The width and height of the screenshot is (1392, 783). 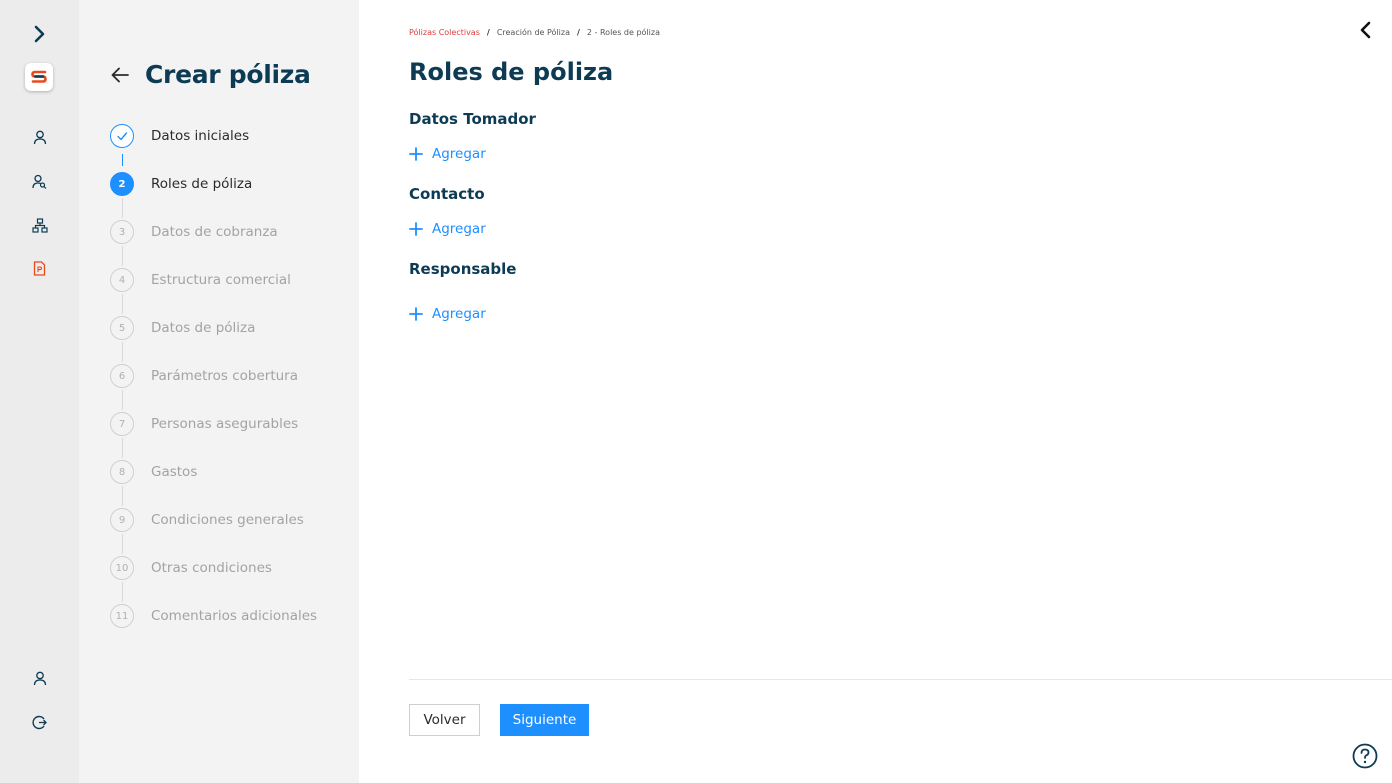 I want to click on step-item: 4 Estructura comercial, so click(x=213, y=292).